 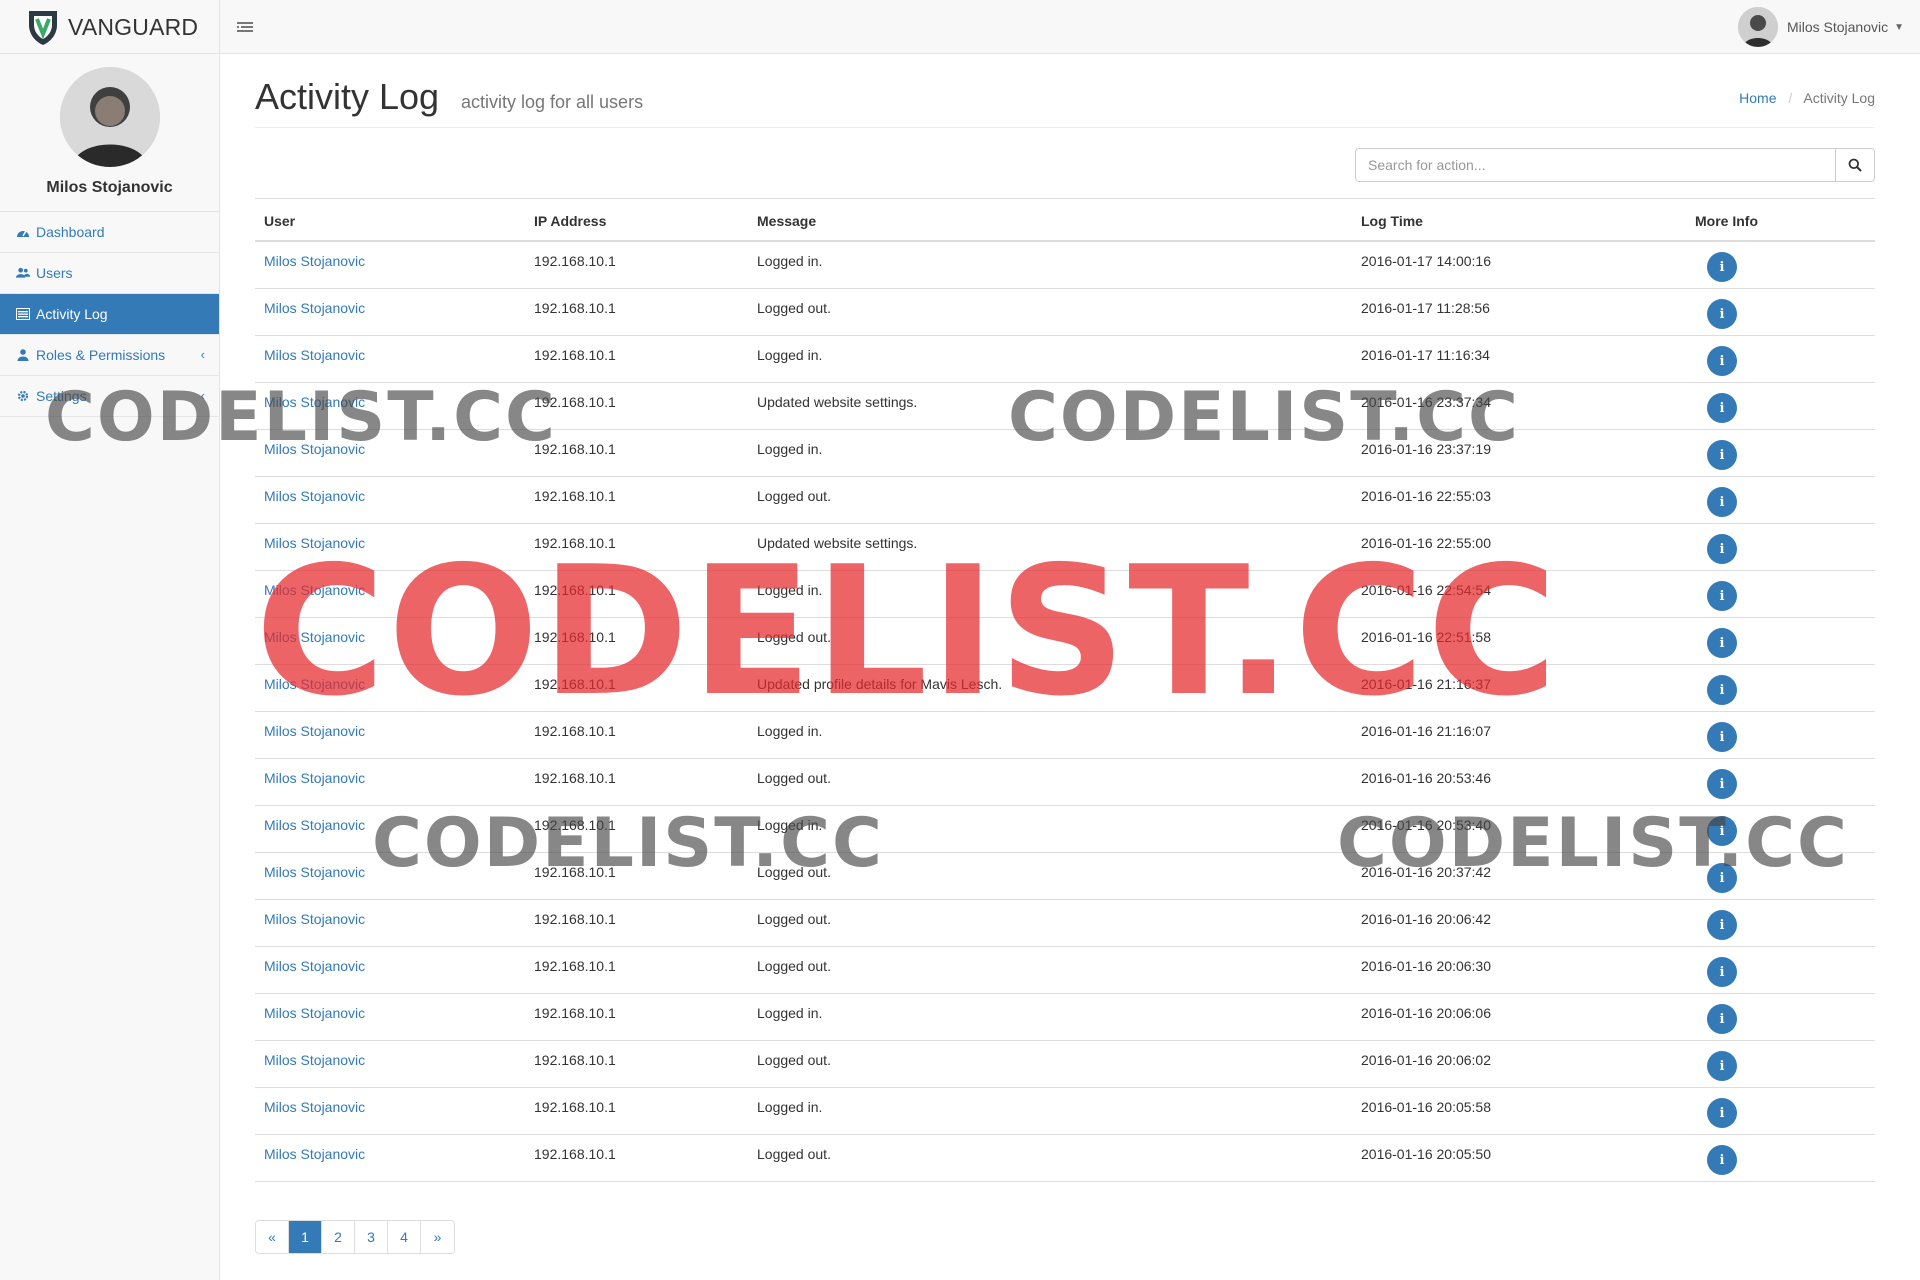 I want to click on row-log-time: 2016-01-16 20:05:58, so click(x=1426, y=1107).